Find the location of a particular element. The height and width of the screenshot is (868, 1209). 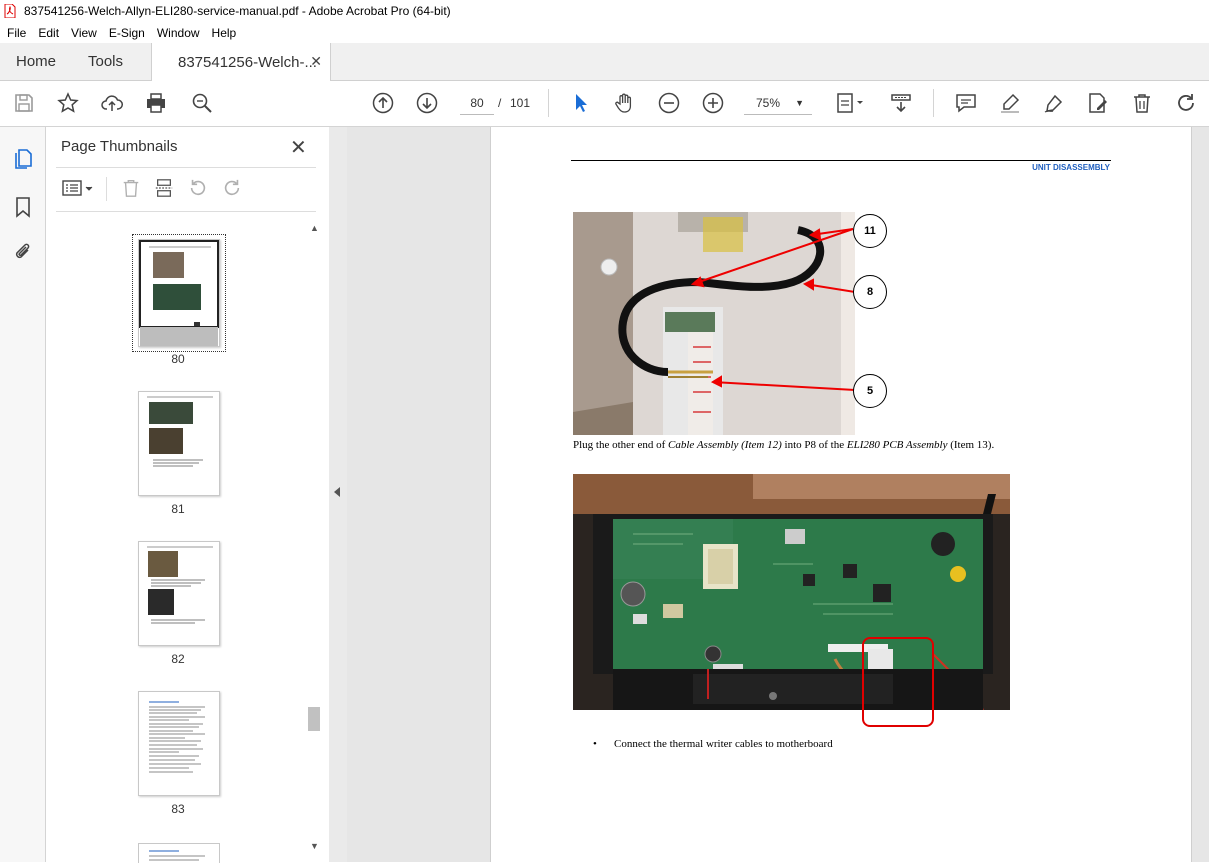

highlight-box is located at coordinates (898, 682).